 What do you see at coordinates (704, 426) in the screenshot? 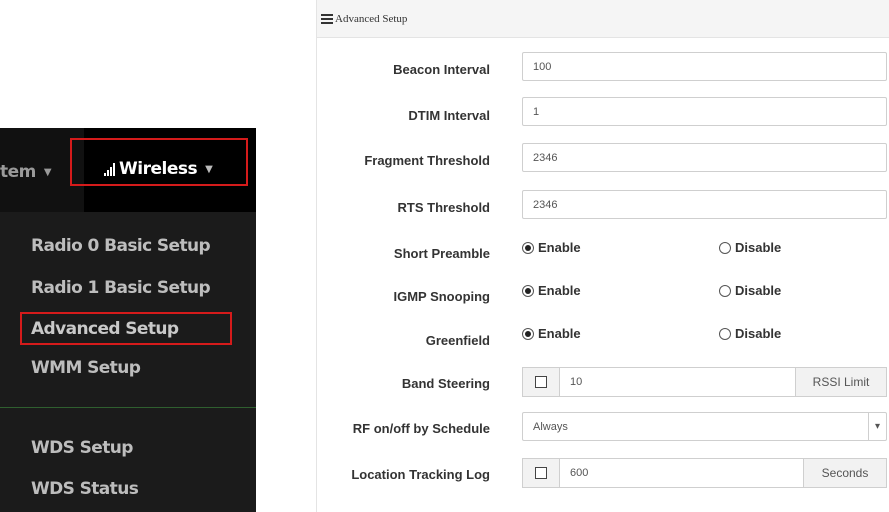
I see `rf-schedule-select: Always ▾` at bounding box center [704, 426].